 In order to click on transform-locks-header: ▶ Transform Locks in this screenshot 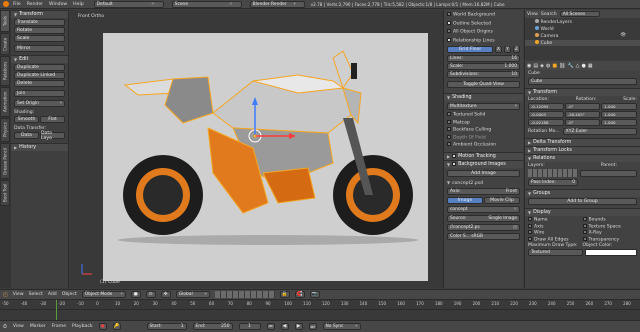, I will do `click(582, 150)`.